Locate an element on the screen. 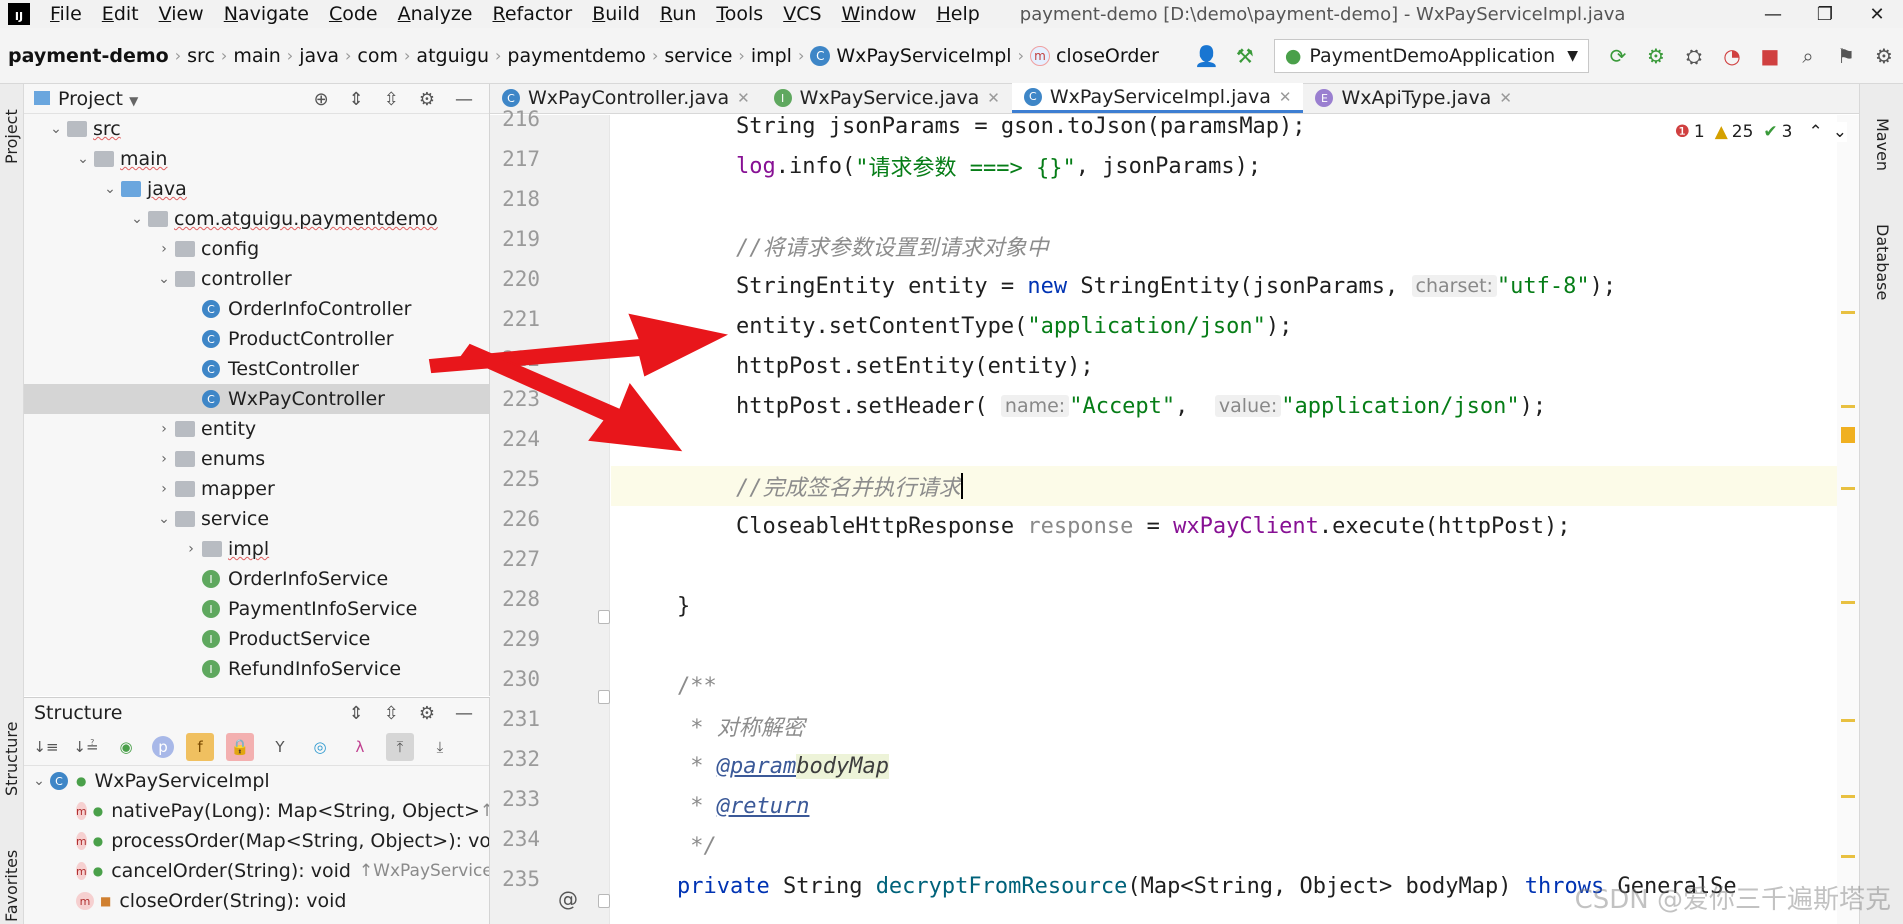 The image size is (1903, 924). menu-view: View is located at coordinates (181, 14).